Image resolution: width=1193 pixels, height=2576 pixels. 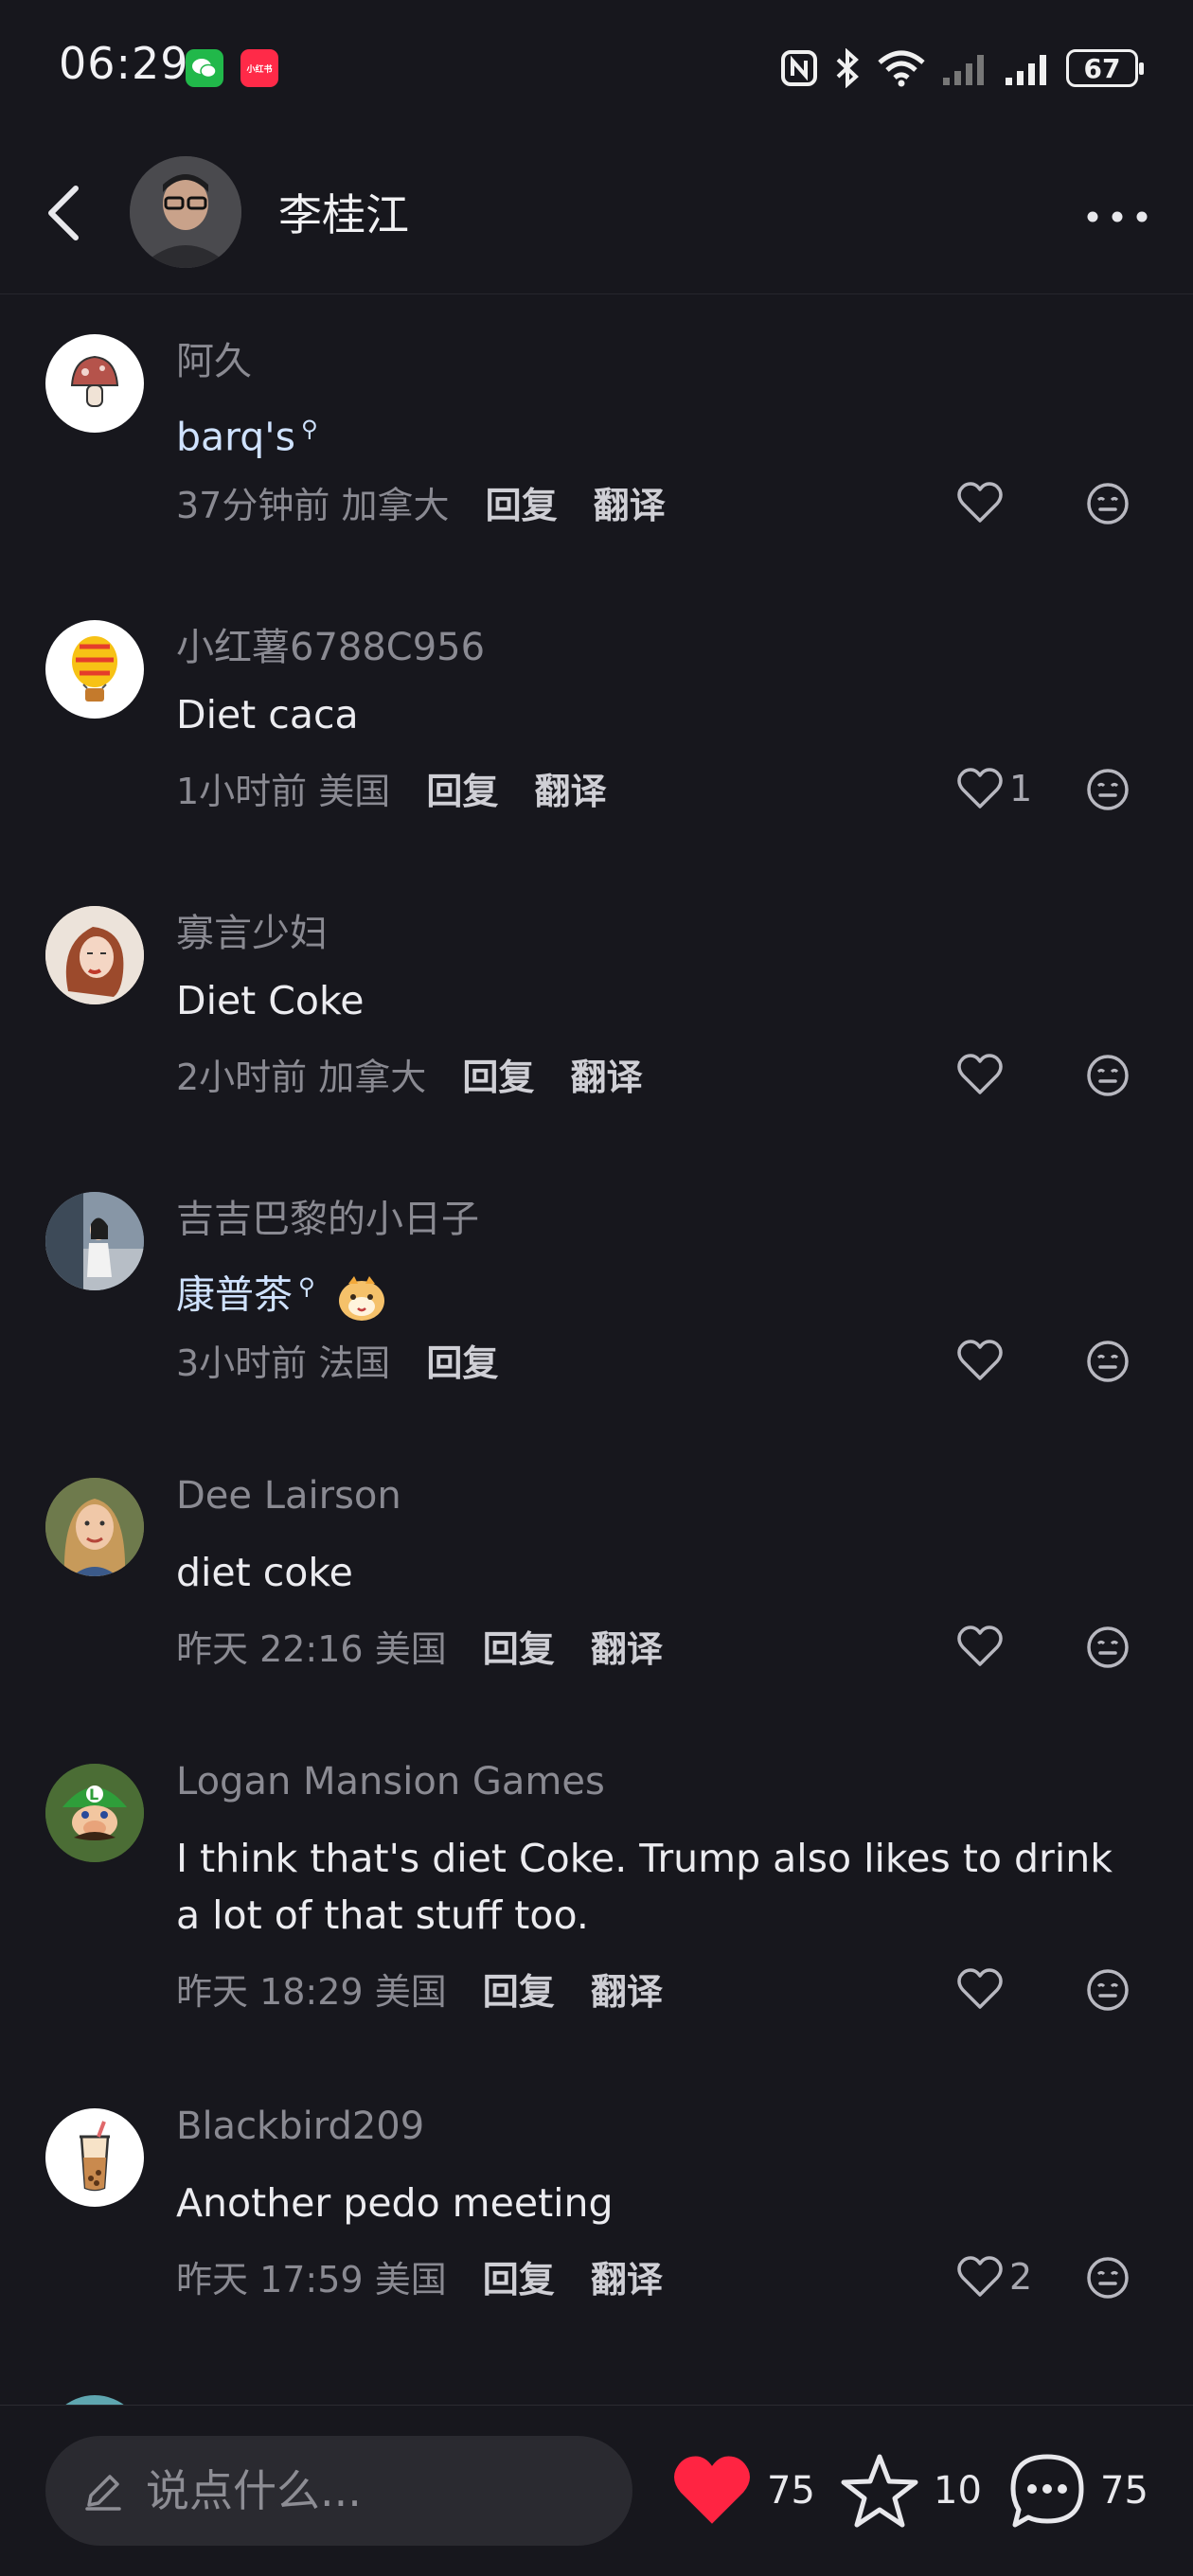 What do you see at coordinates (242, 1363) in the screenshot?
I see `comment-time: 3小时前` at bounding box center [242, 1363].